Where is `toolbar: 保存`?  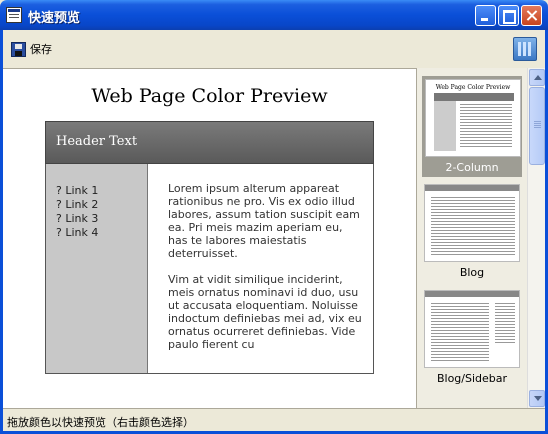 toolbar: 保存 is located at coordinates (274, 49).